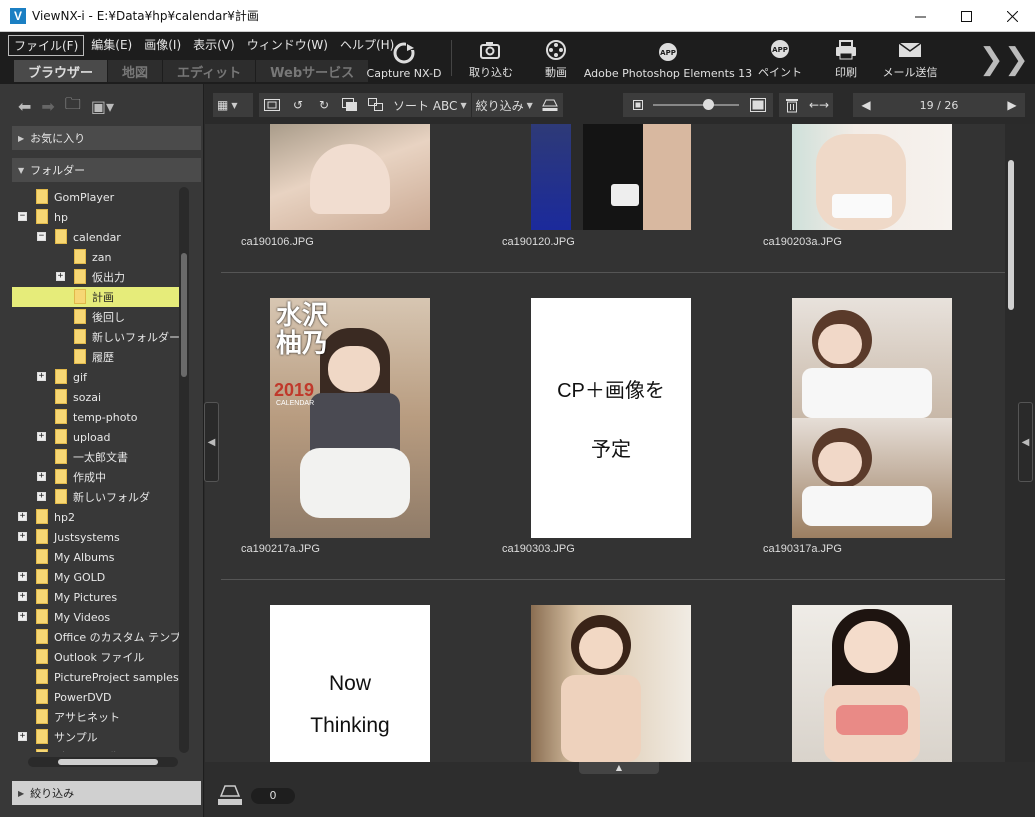 The width and height of the screenshot is (1035, 817). What do you see at coordinates (210, 71) in the screenshot?
I see `tab-edit: エディット` at bounding box center [210, 71].